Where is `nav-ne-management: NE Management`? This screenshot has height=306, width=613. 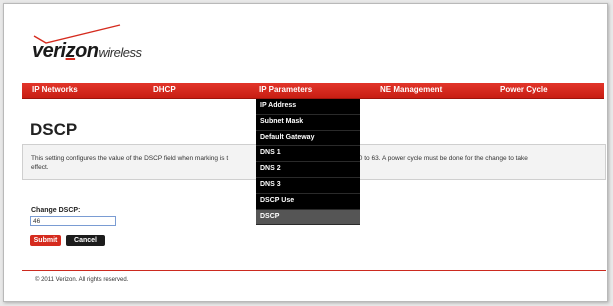
nav-ne-management: NE Management is located at coordinates (411, 89).